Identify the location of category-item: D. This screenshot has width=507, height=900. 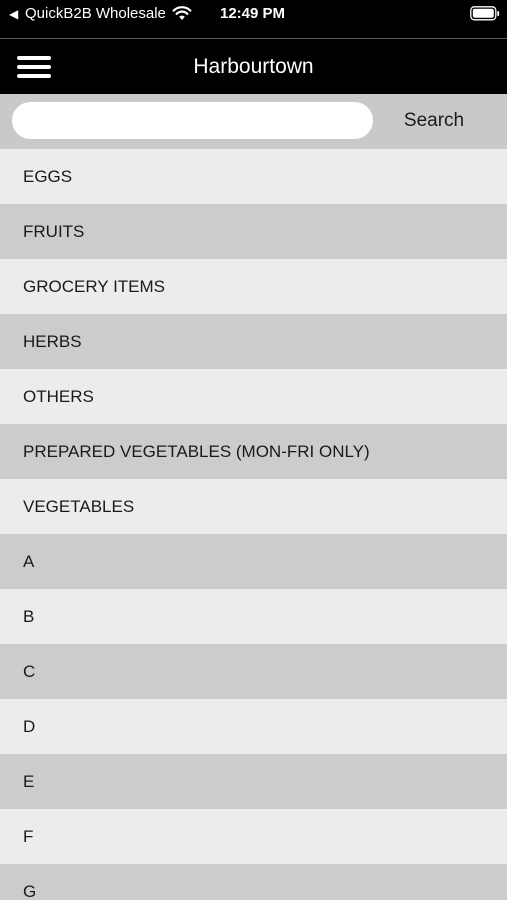
(253, 726).